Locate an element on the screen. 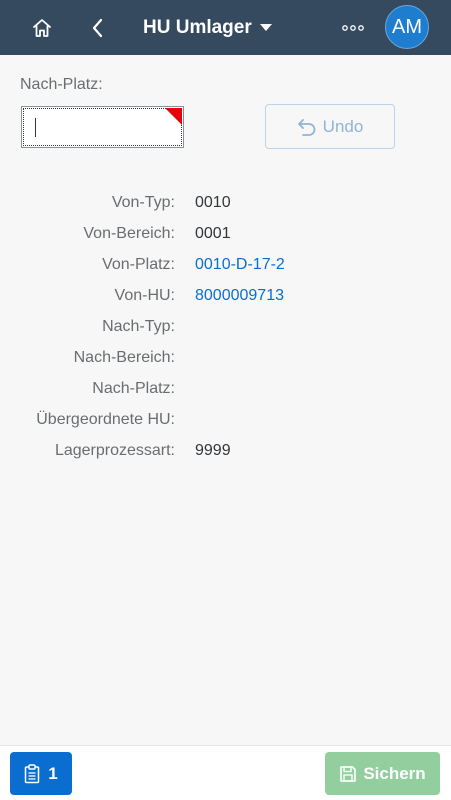 The width and height of the screenshot is (451, 800). detail-row-nach-platz: Nach-Platz: is located at coordinates (225, 392).